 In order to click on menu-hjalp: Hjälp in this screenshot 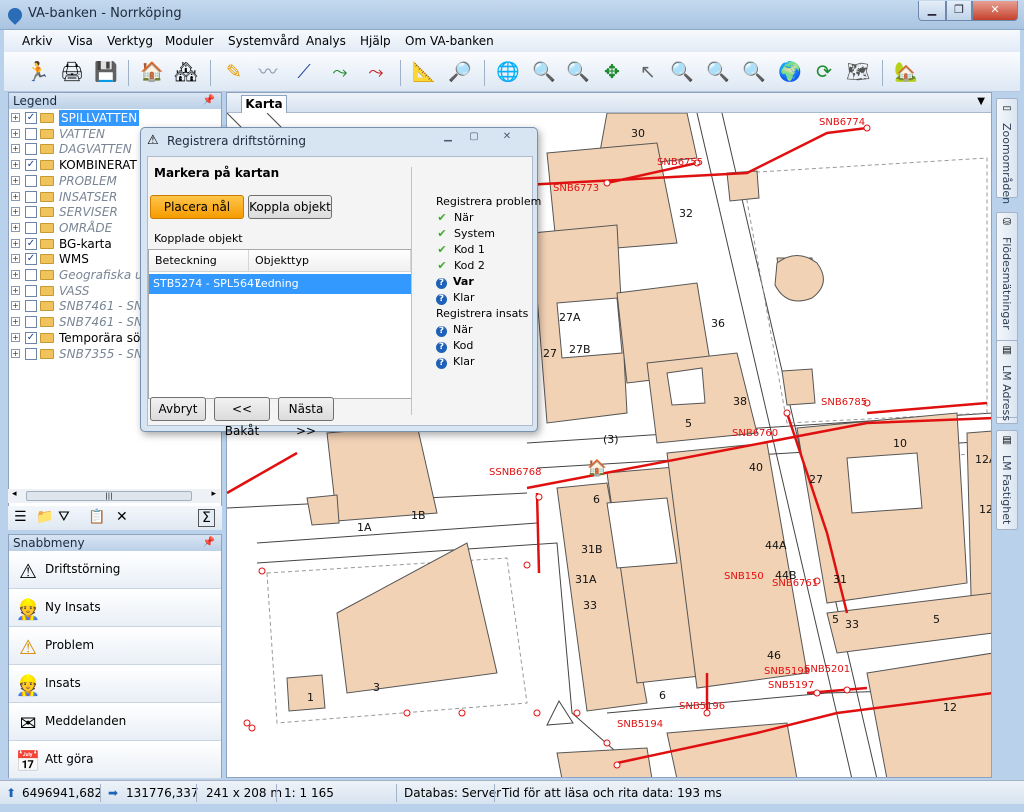, I will do `click(375, 41)`.